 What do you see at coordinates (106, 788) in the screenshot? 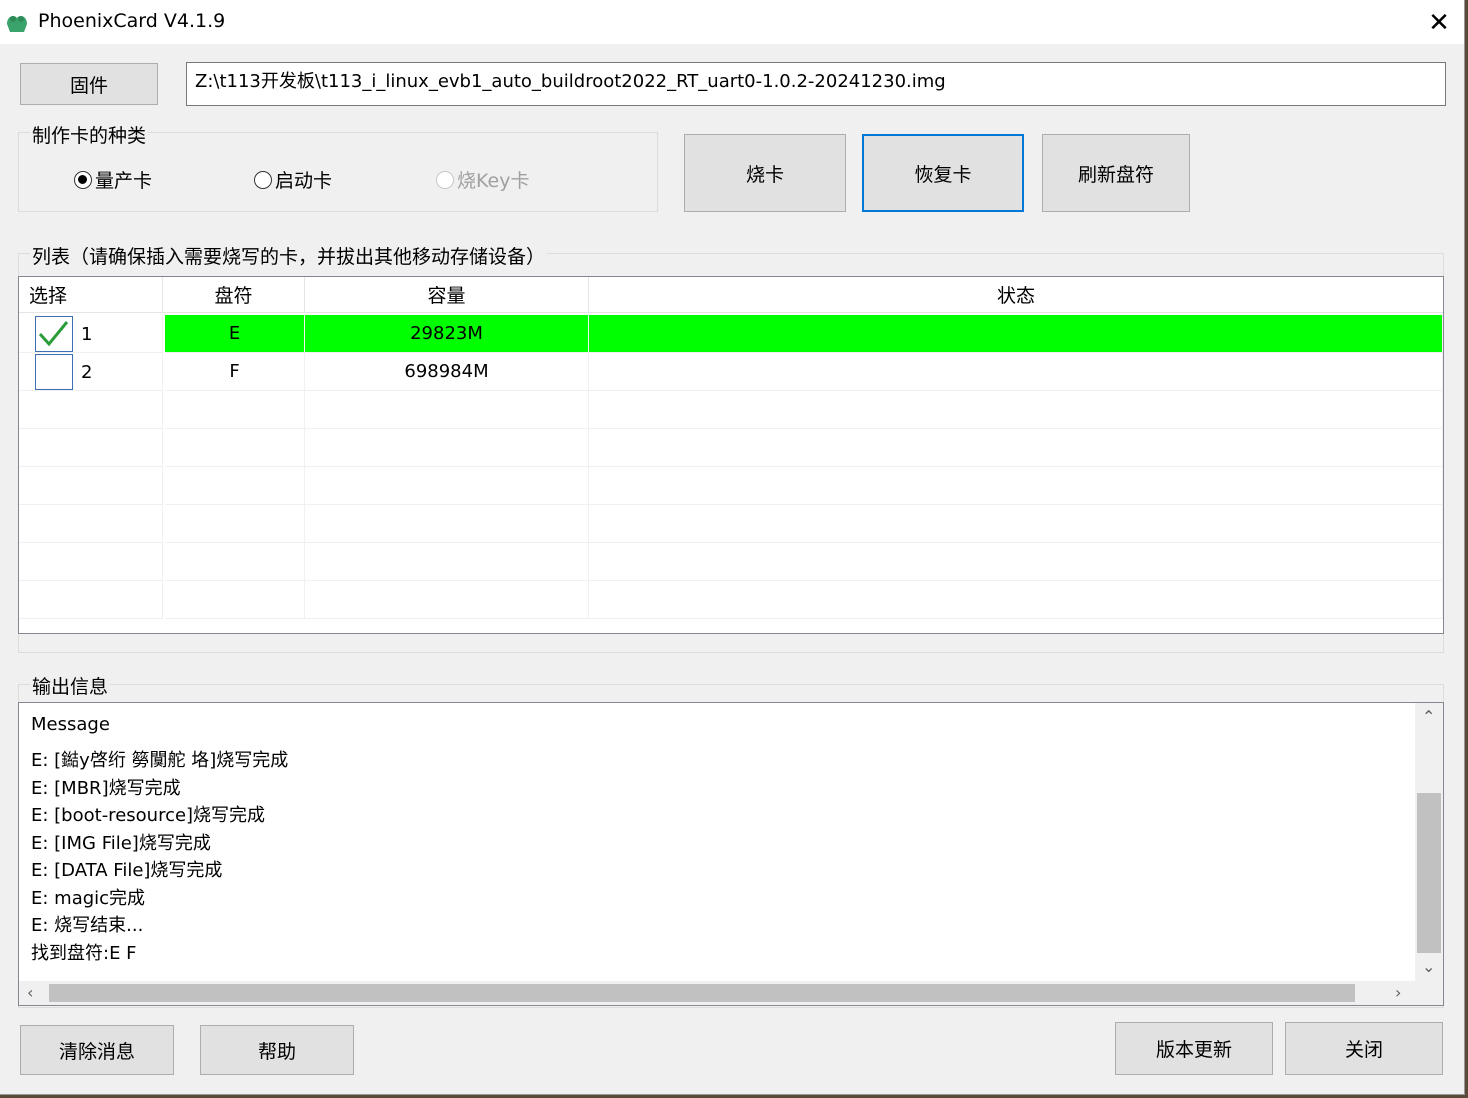
I see `message-line: E: [MBR]烧写完成` at bounding box center [106, 788].